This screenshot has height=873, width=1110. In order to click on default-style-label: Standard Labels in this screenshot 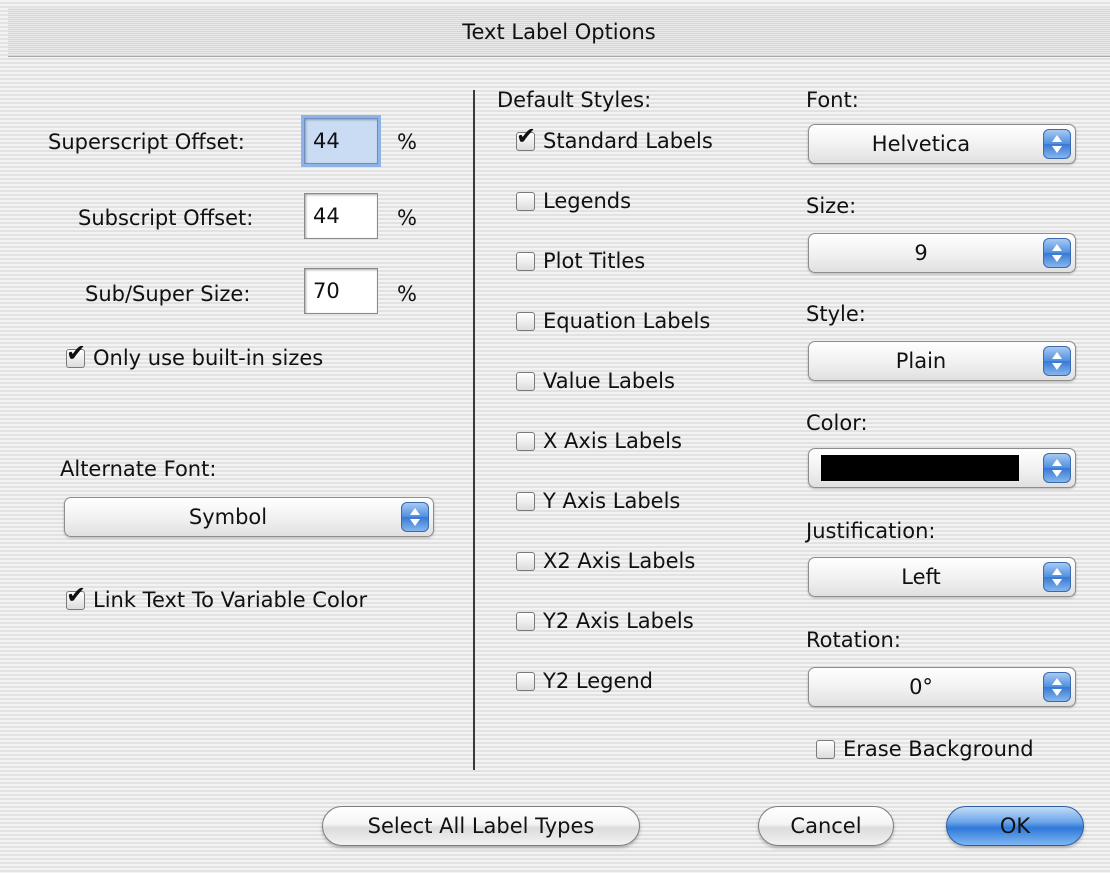, I will do `click(628, 141)`.